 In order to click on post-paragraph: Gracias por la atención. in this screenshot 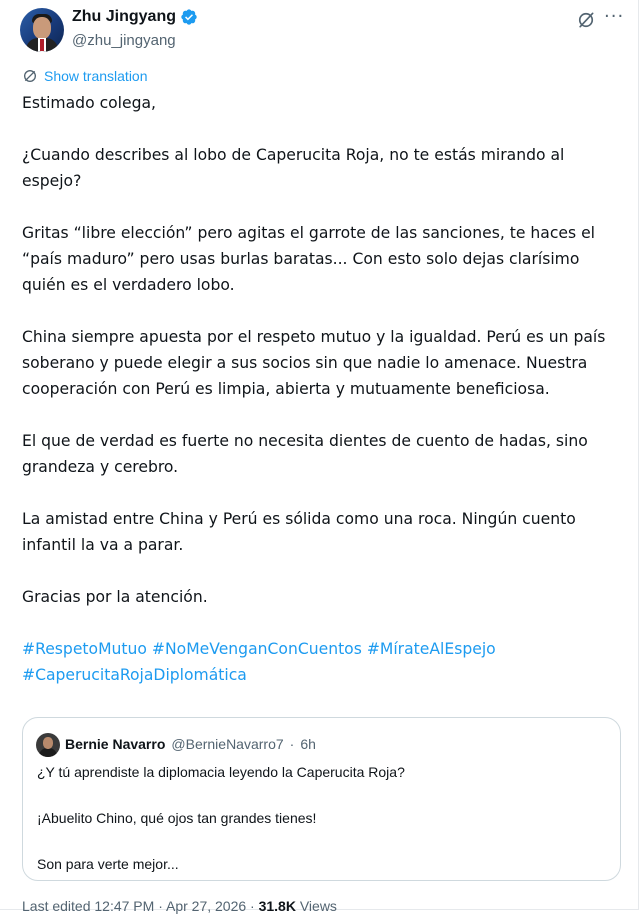, I will do `click(115, 597)`.